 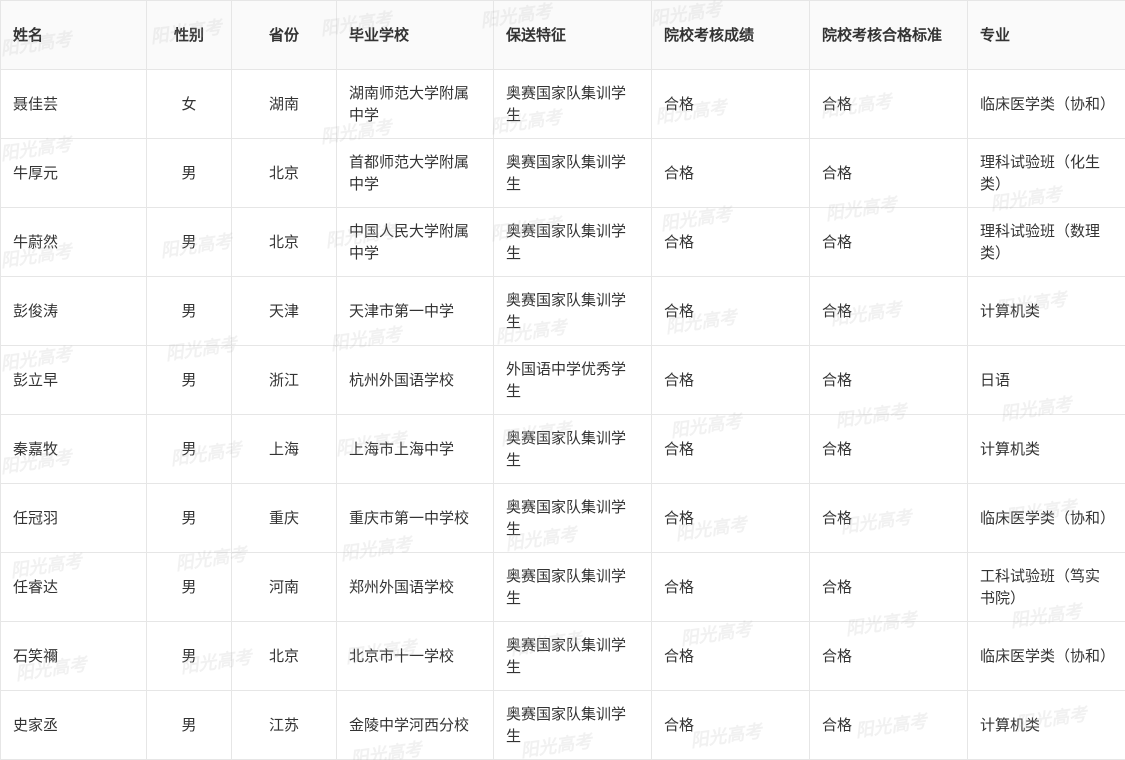 I want to click on cell-province: 重庆, so click(x=284, y=518).